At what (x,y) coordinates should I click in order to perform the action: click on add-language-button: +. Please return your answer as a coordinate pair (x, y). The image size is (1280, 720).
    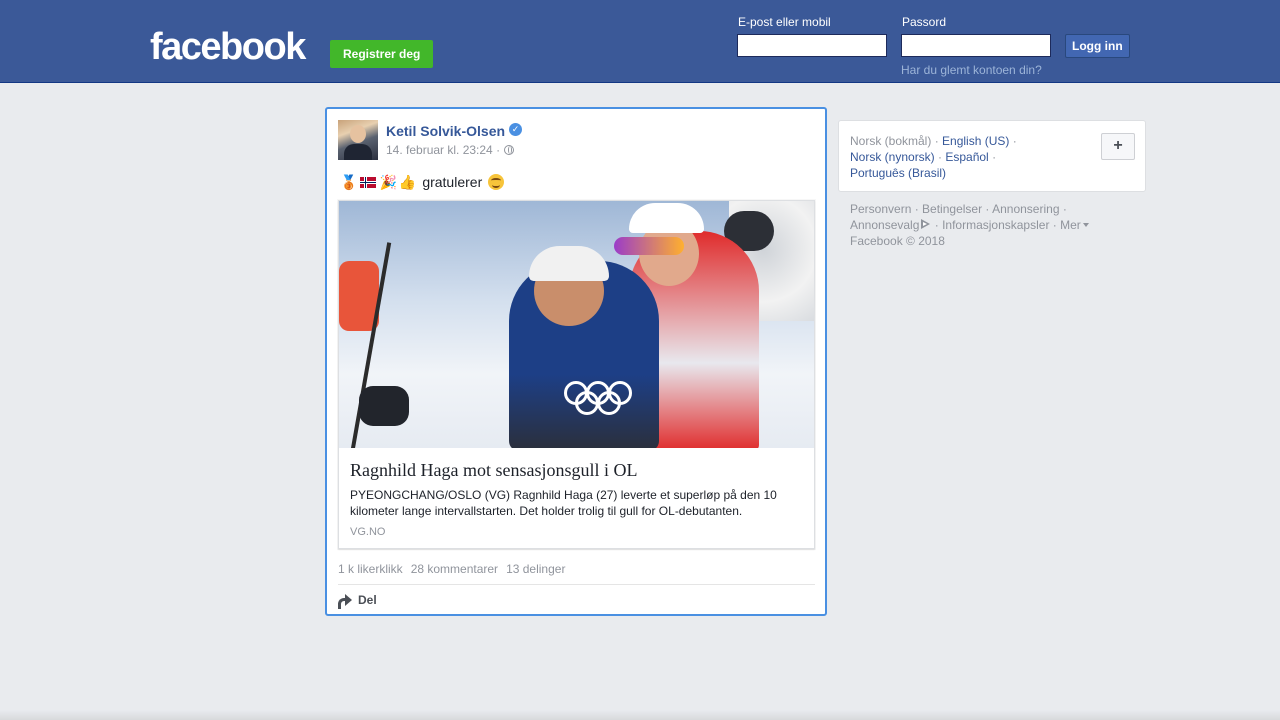
    Looking at the image, I should click on (1118, 146).